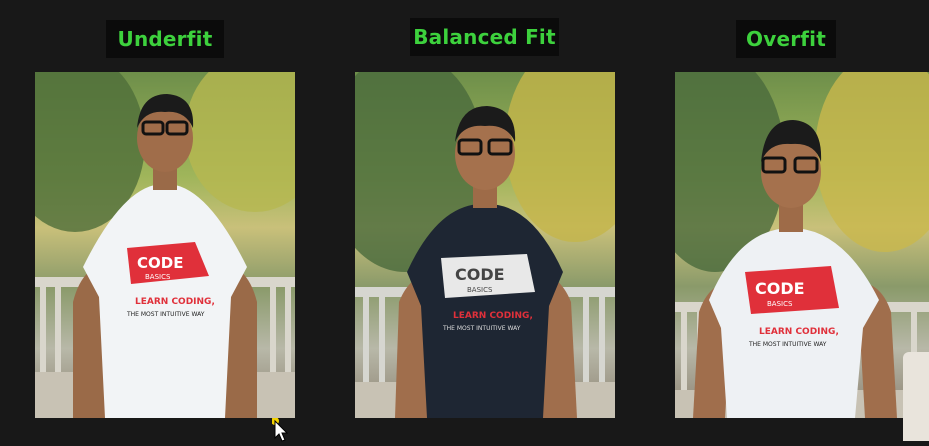  Describe the element at coordinates (787, 344) in the screenshot. I see `slogan2-overfit: THE MOST INTUITIVE WAY` at that location.